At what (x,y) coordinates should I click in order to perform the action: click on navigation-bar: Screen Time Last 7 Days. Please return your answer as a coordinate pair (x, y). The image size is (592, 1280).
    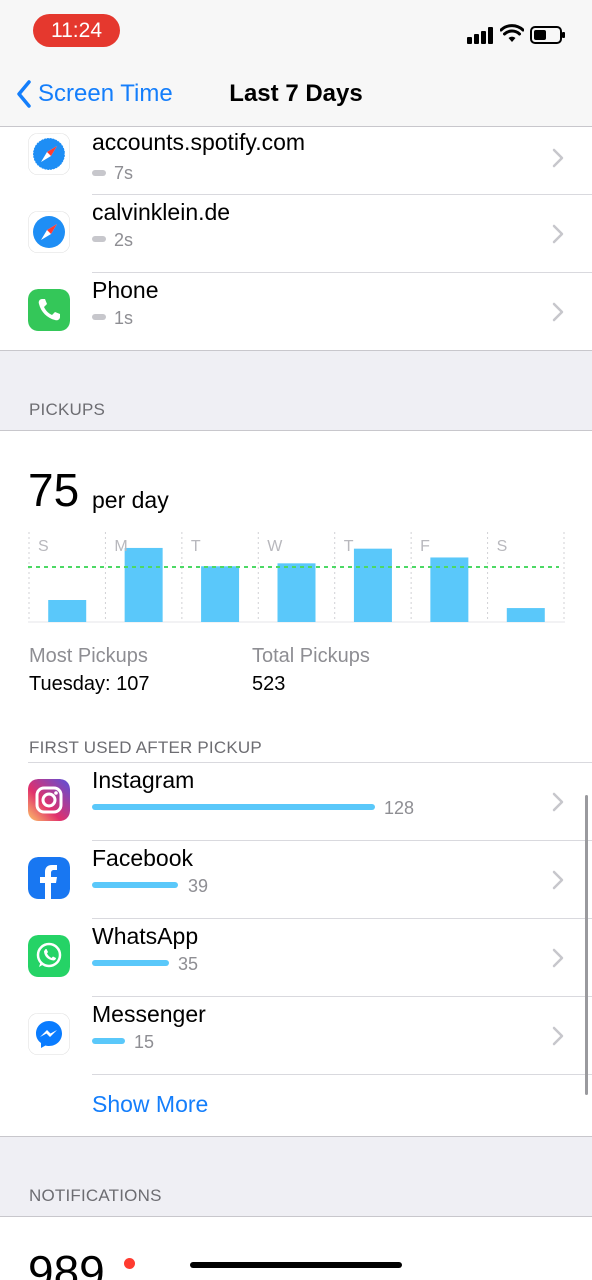
    Looking at the image, I should click on (296, 93).